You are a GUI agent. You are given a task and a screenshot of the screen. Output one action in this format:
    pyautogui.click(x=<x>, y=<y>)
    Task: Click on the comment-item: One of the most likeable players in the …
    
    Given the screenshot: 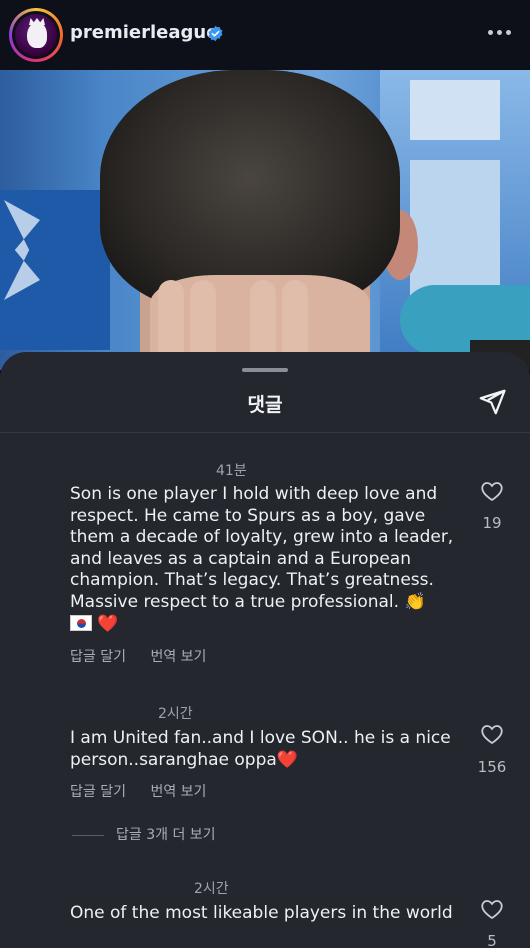 What is the action you would take?
    pyautogui.click(x=270, y=914)
    